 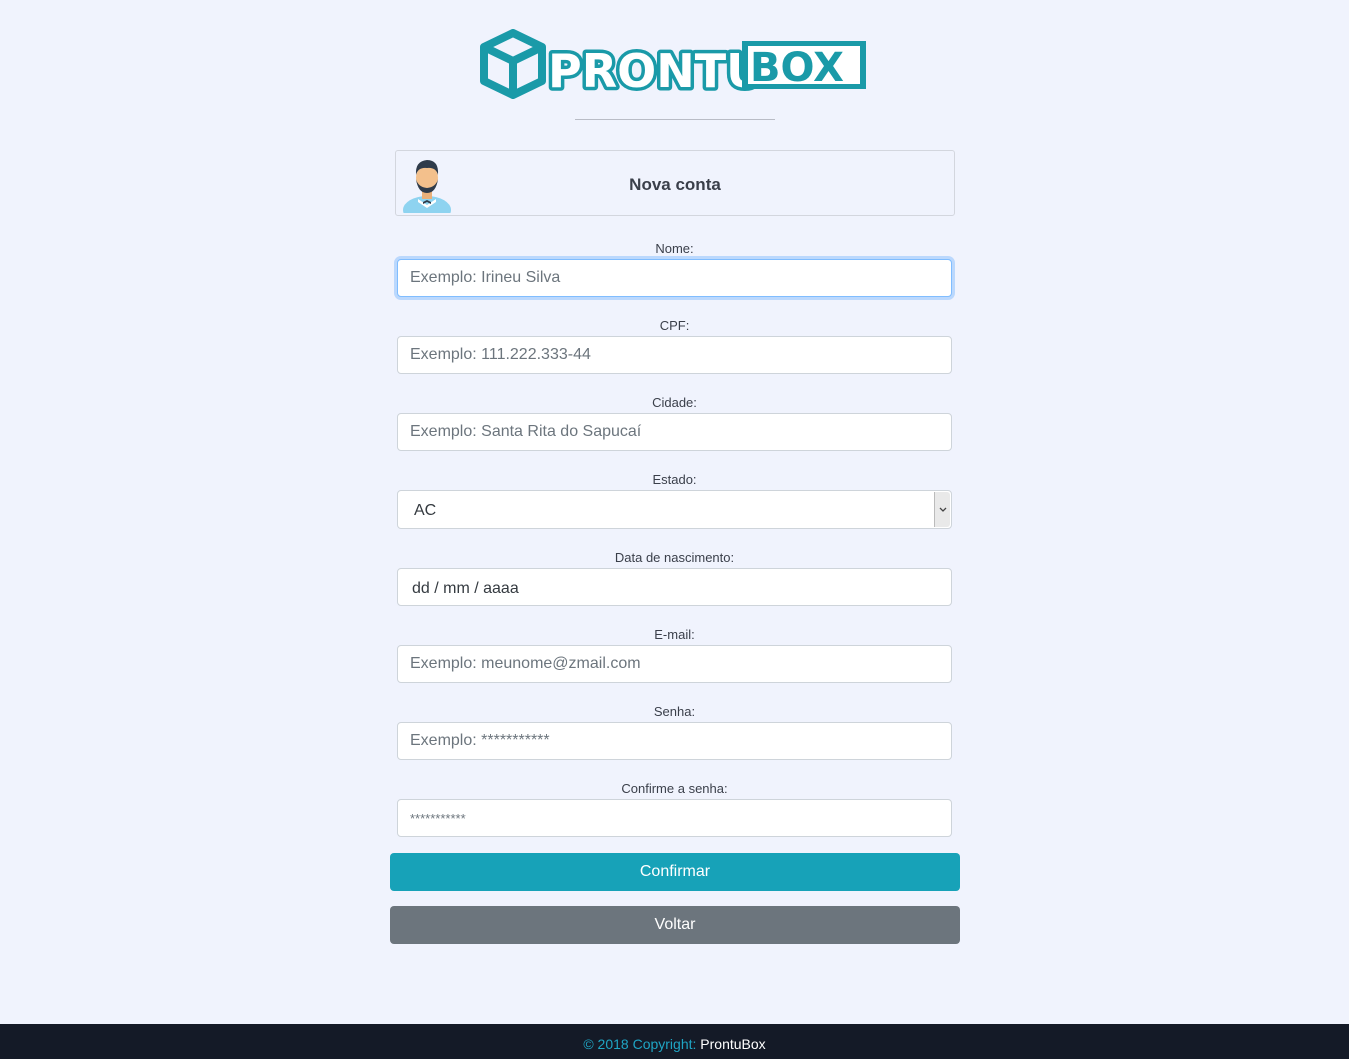 What do you see at coordinates (674, 248) in the screenshot?
I see `name-label: Nome:` at bounding box center [674, 248].